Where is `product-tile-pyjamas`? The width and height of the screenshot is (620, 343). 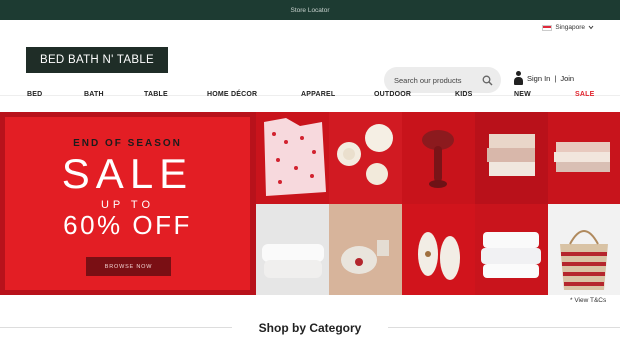
product-tile-pyjamas is located at coordinates (292, 158).